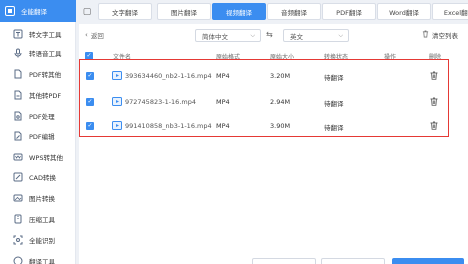 The height and width of the screenshot is (264, 468). What do you see at coordinates (18, 74) in the screenshot?
I see `pdf-convert-icon` at bounding box center [18, 74].